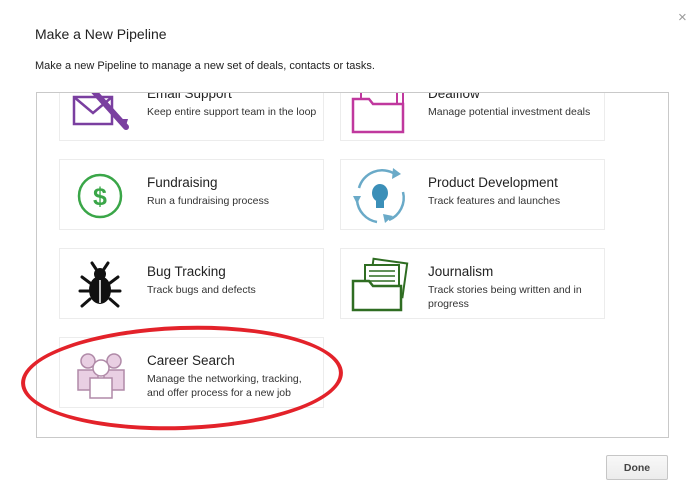 The width and height of the screenshot is (700, 489). Describe the element at coordinates (99, 374) in the screenshot. I see `people-group-icon` at that location.